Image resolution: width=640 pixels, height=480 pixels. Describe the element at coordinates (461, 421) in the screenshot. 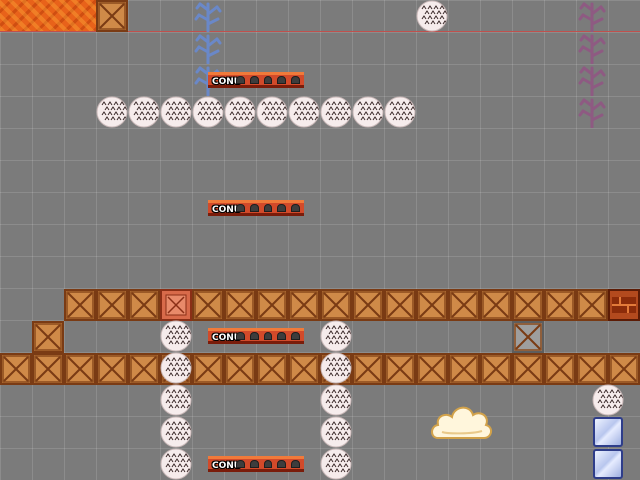

I see `cloud-icon` at that location.